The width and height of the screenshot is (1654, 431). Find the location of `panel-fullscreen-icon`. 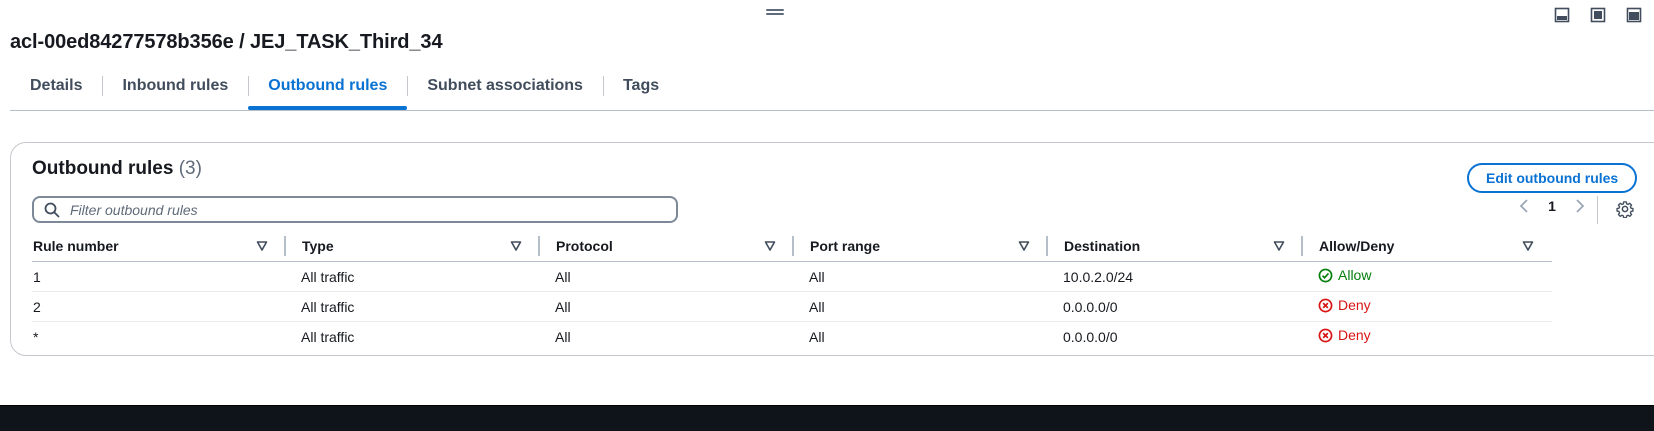

panel-fullscreen-icon is located at coordinates (1634, 15).